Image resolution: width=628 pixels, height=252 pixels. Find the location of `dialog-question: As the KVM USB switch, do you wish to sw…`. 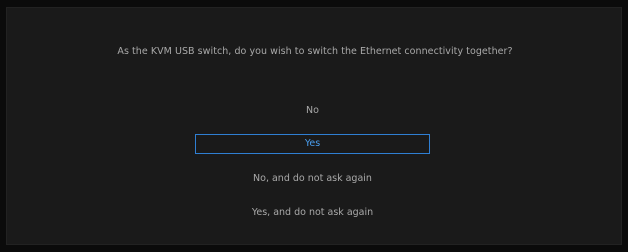

dialog-question: As the KVM USB switch, do you wish to sw… is located at coordinates (315, 51).